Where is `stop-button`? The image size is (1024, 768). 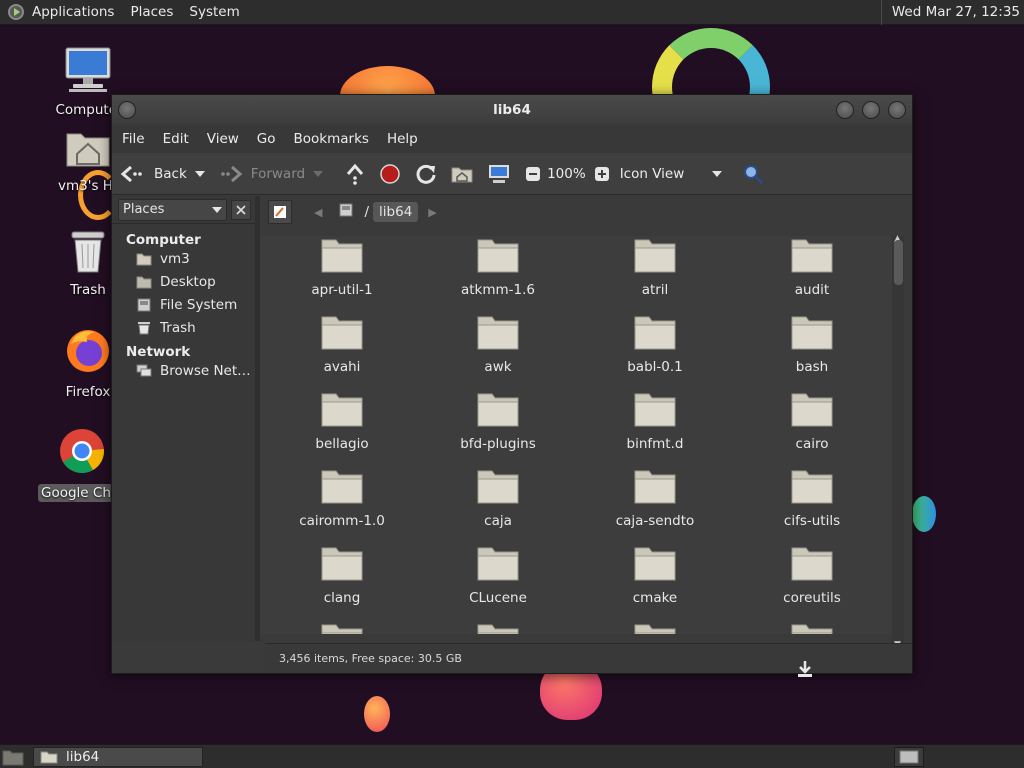 stop-button is located at coordinates (390, 174).